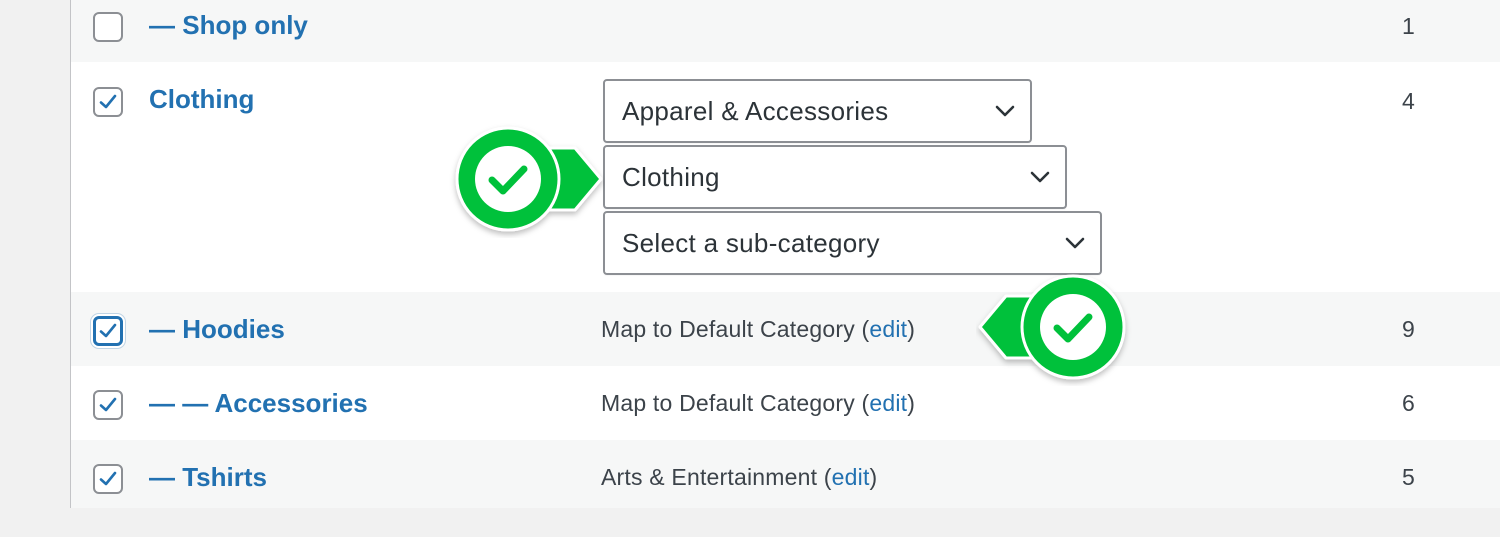 The image size is (1500, 537). Describe the element at coordinates (671, 176) in the screenshot. I see `select-value: Clothing` at that location.